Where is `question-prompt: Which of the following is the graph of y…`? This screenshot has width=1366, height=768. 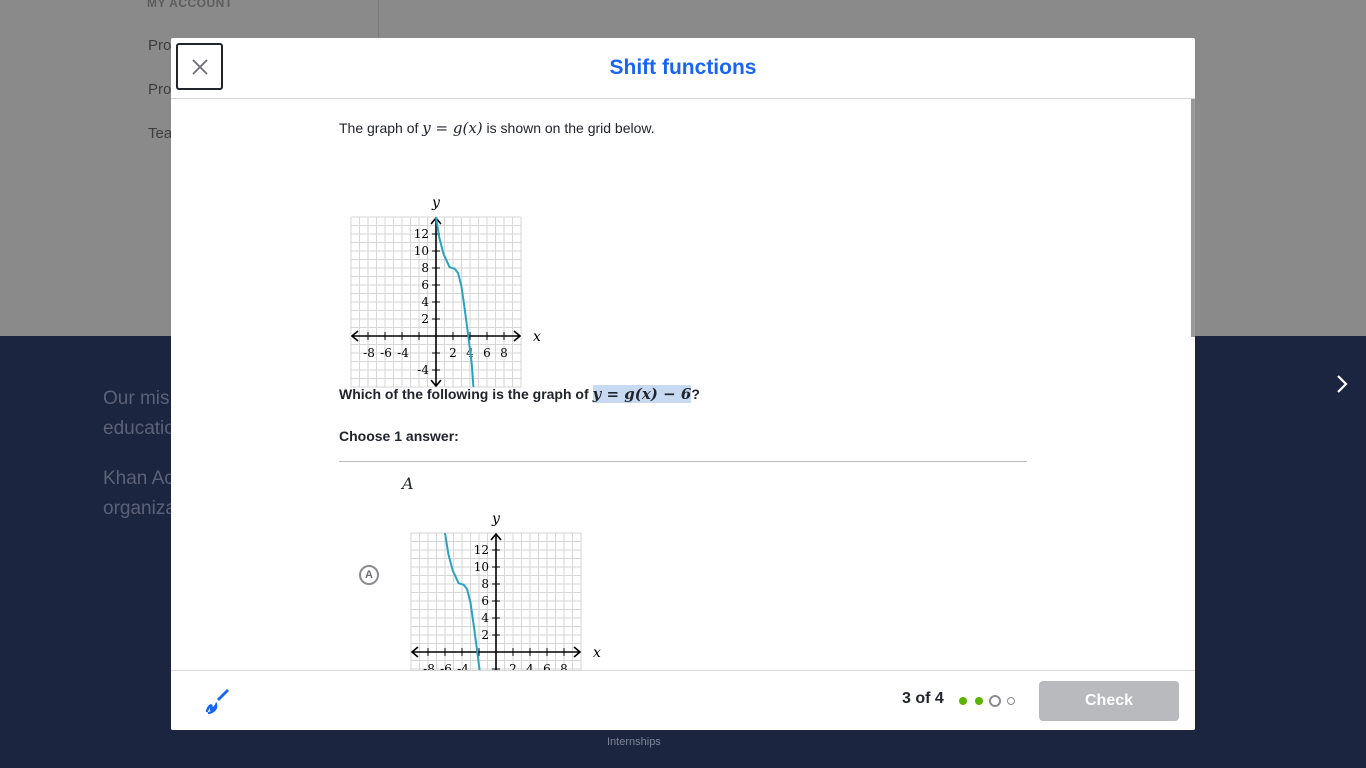 question-prompt: Which of the following is the graph of y… is located at coordinates (519, 394).